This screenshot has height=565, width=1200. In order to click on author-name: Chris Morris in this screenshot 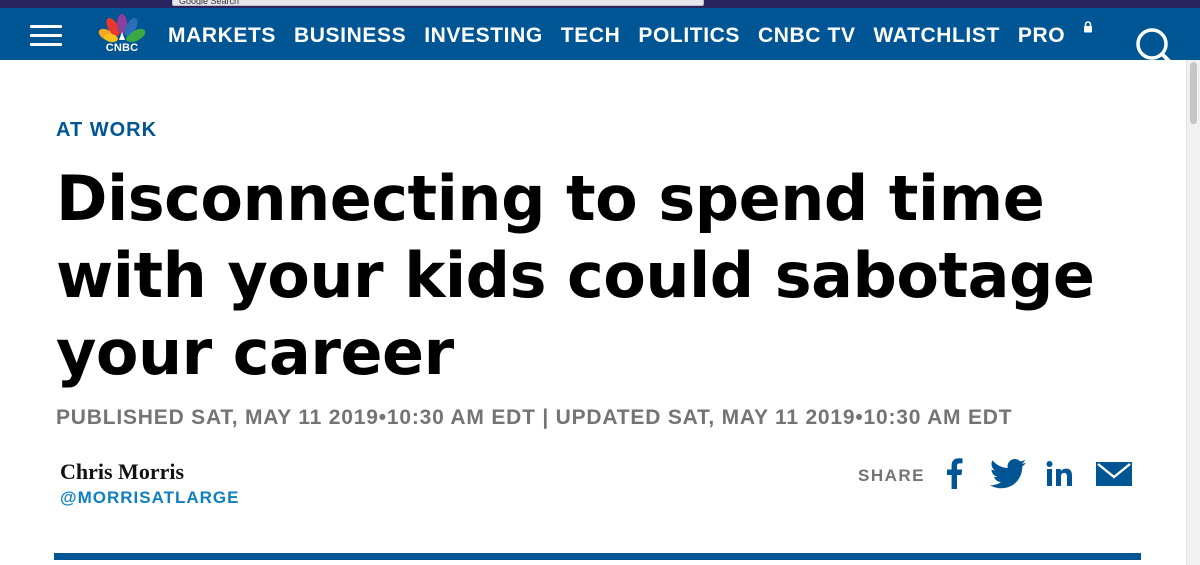, I will do `click(122, 472)`.